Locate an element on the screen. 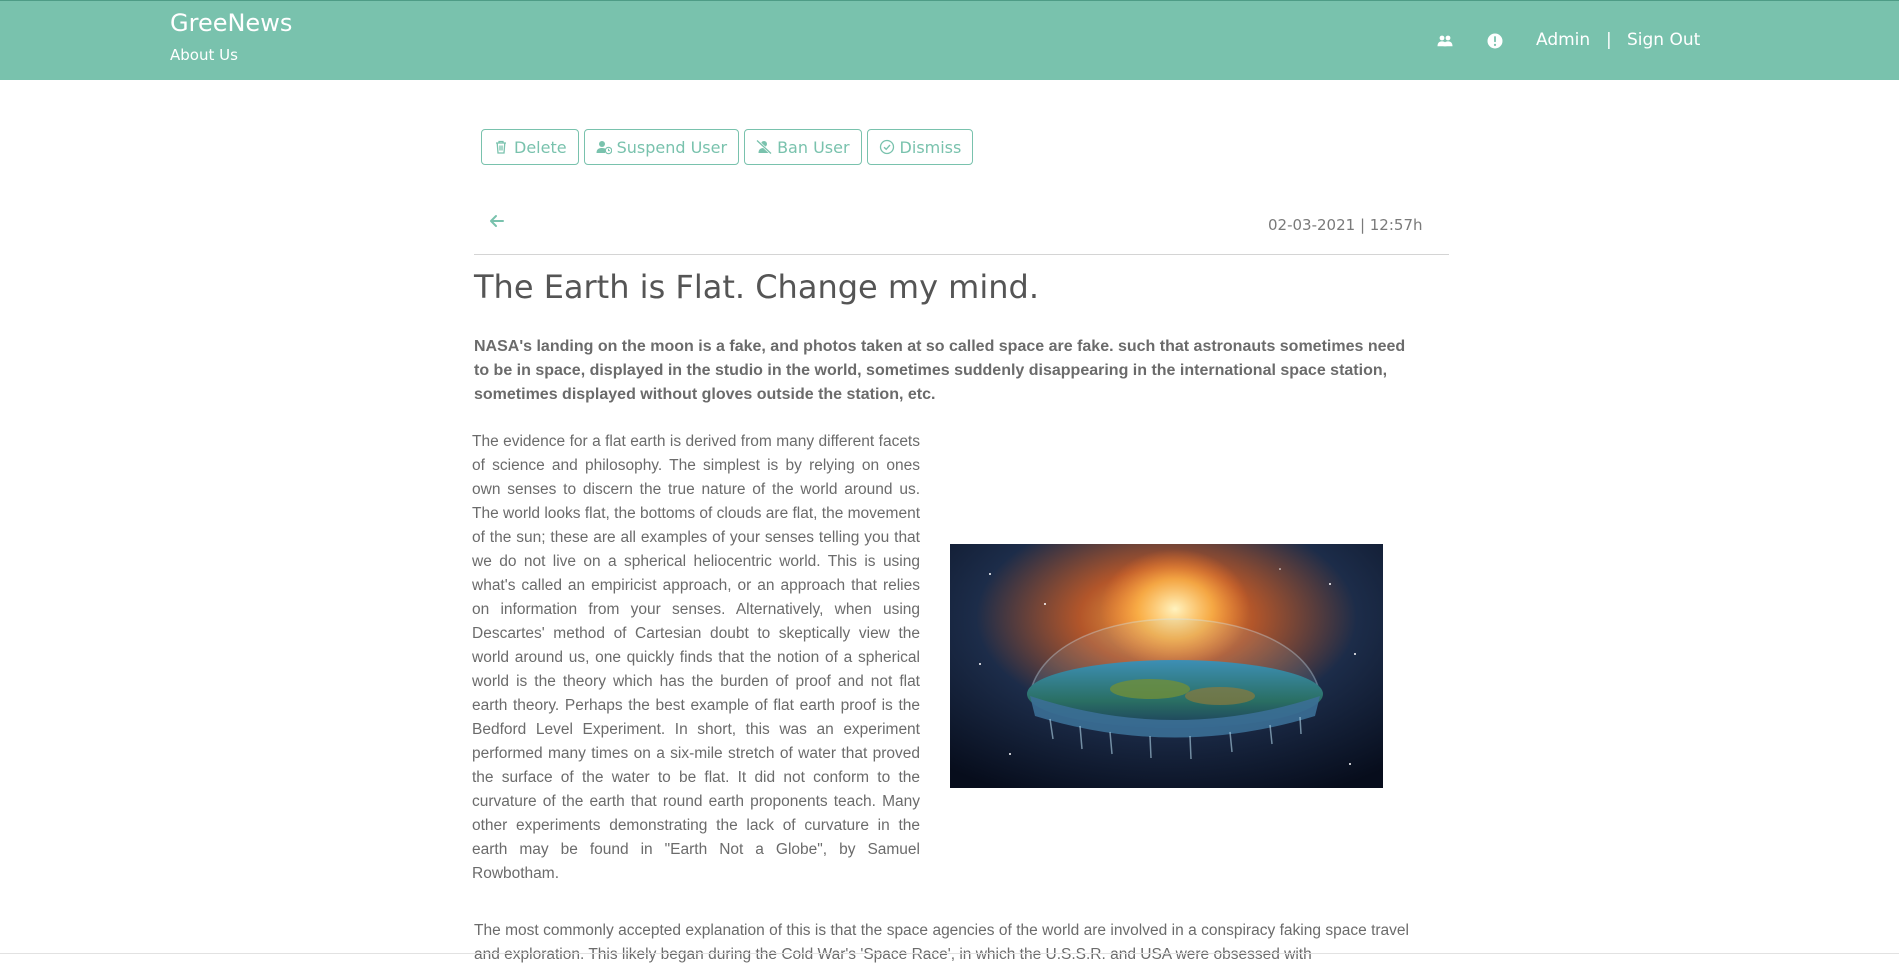 This screenshot has width=1899, height=967. info-icon is located at coordinates (1495, 41).